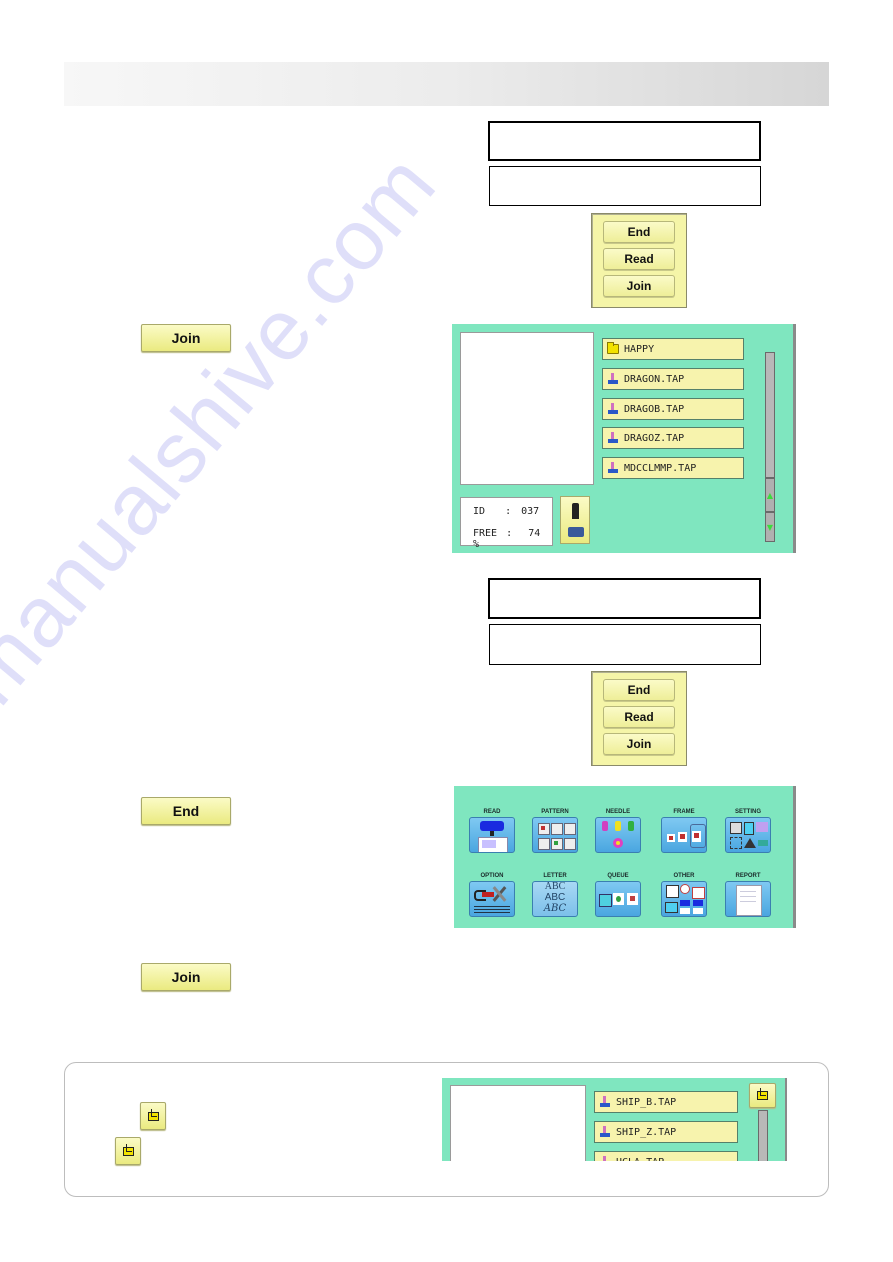 Image resolution: width=893 pixels, height=1262 pixels. Describe the element at coordinates (646, 1102) in the screenshot. I see `file-name: SHIP_B.TAP` at that location.